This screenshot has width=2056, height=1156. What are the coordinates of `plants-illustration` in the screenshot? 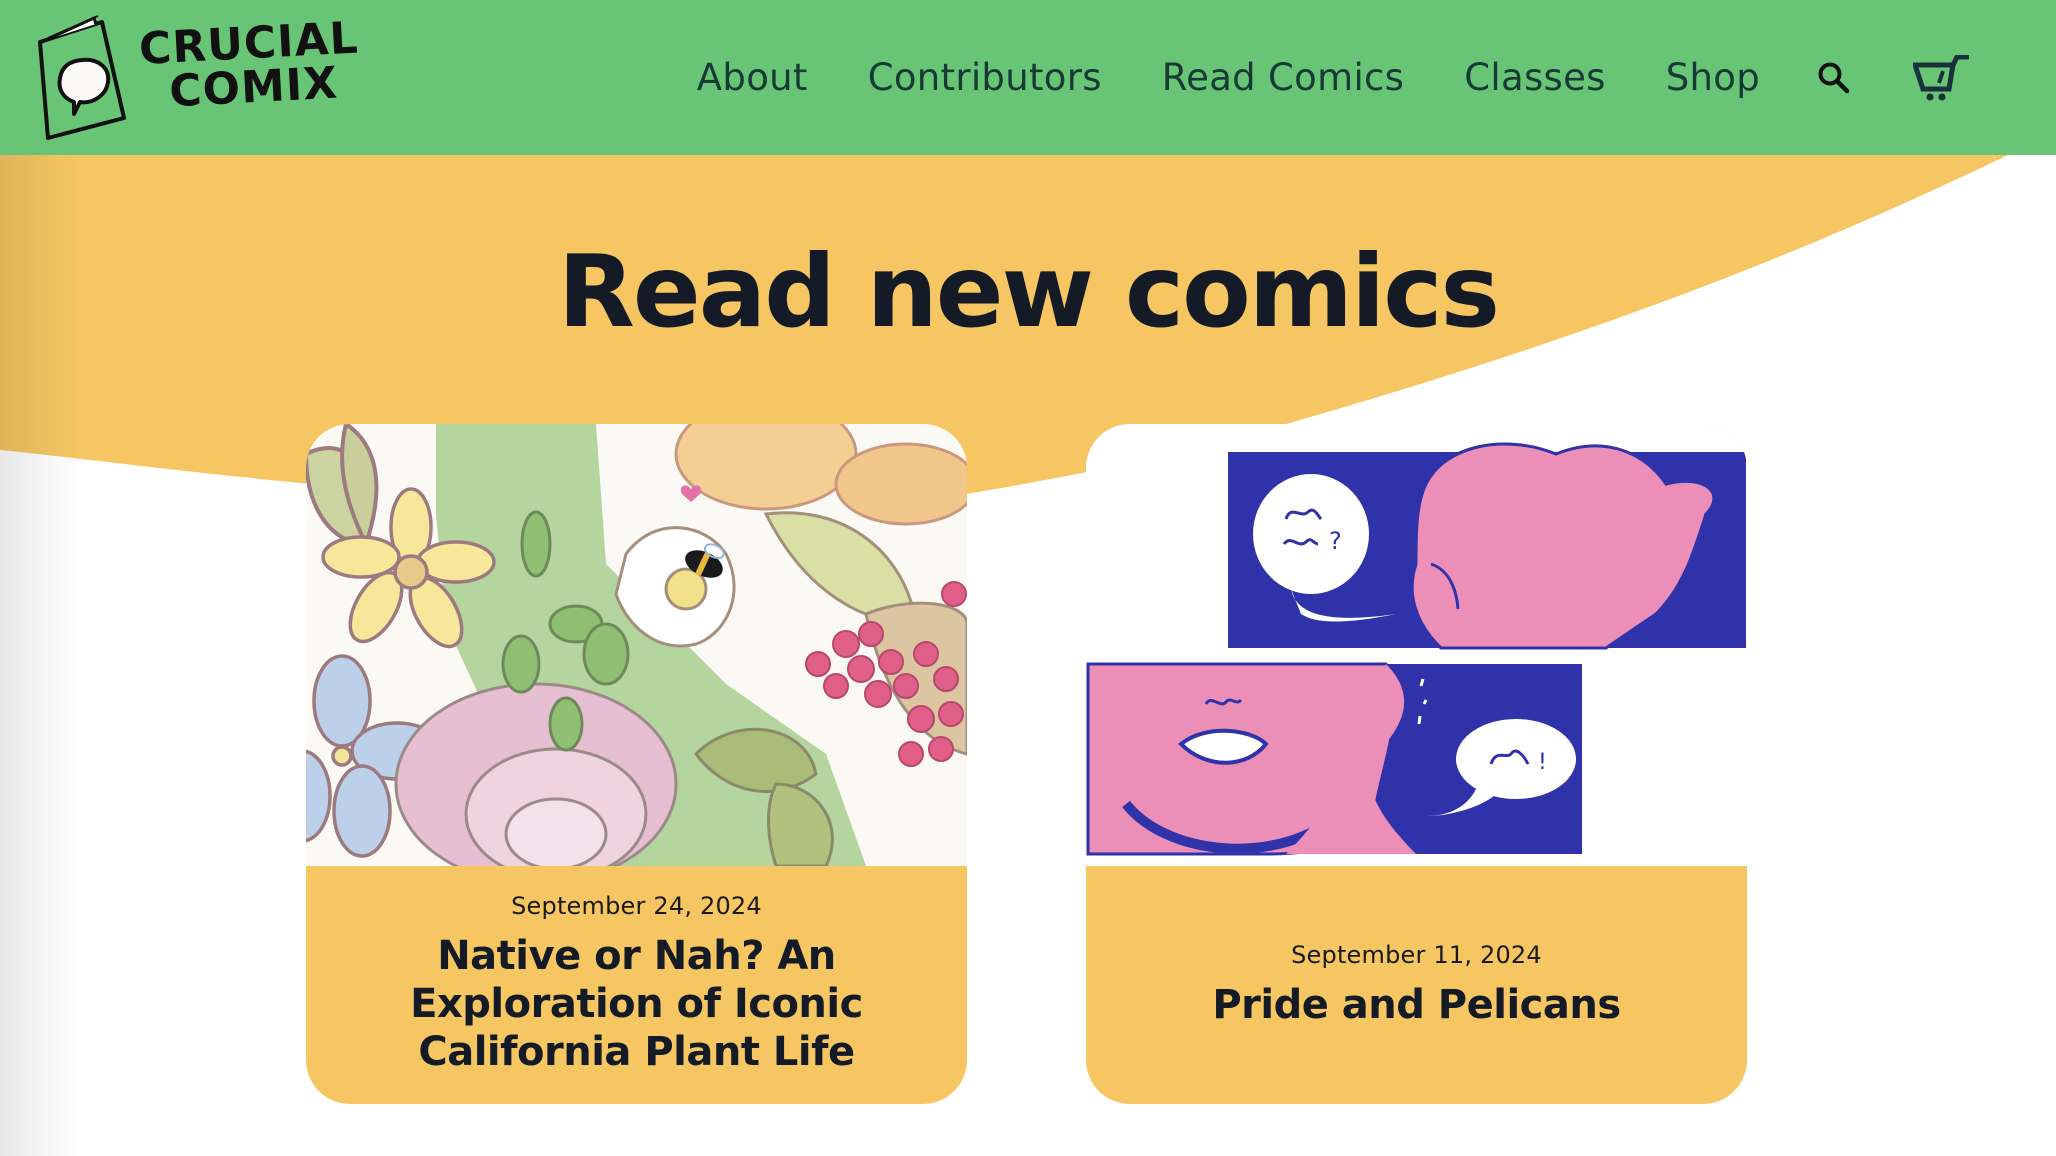 It's located at (636, 645).